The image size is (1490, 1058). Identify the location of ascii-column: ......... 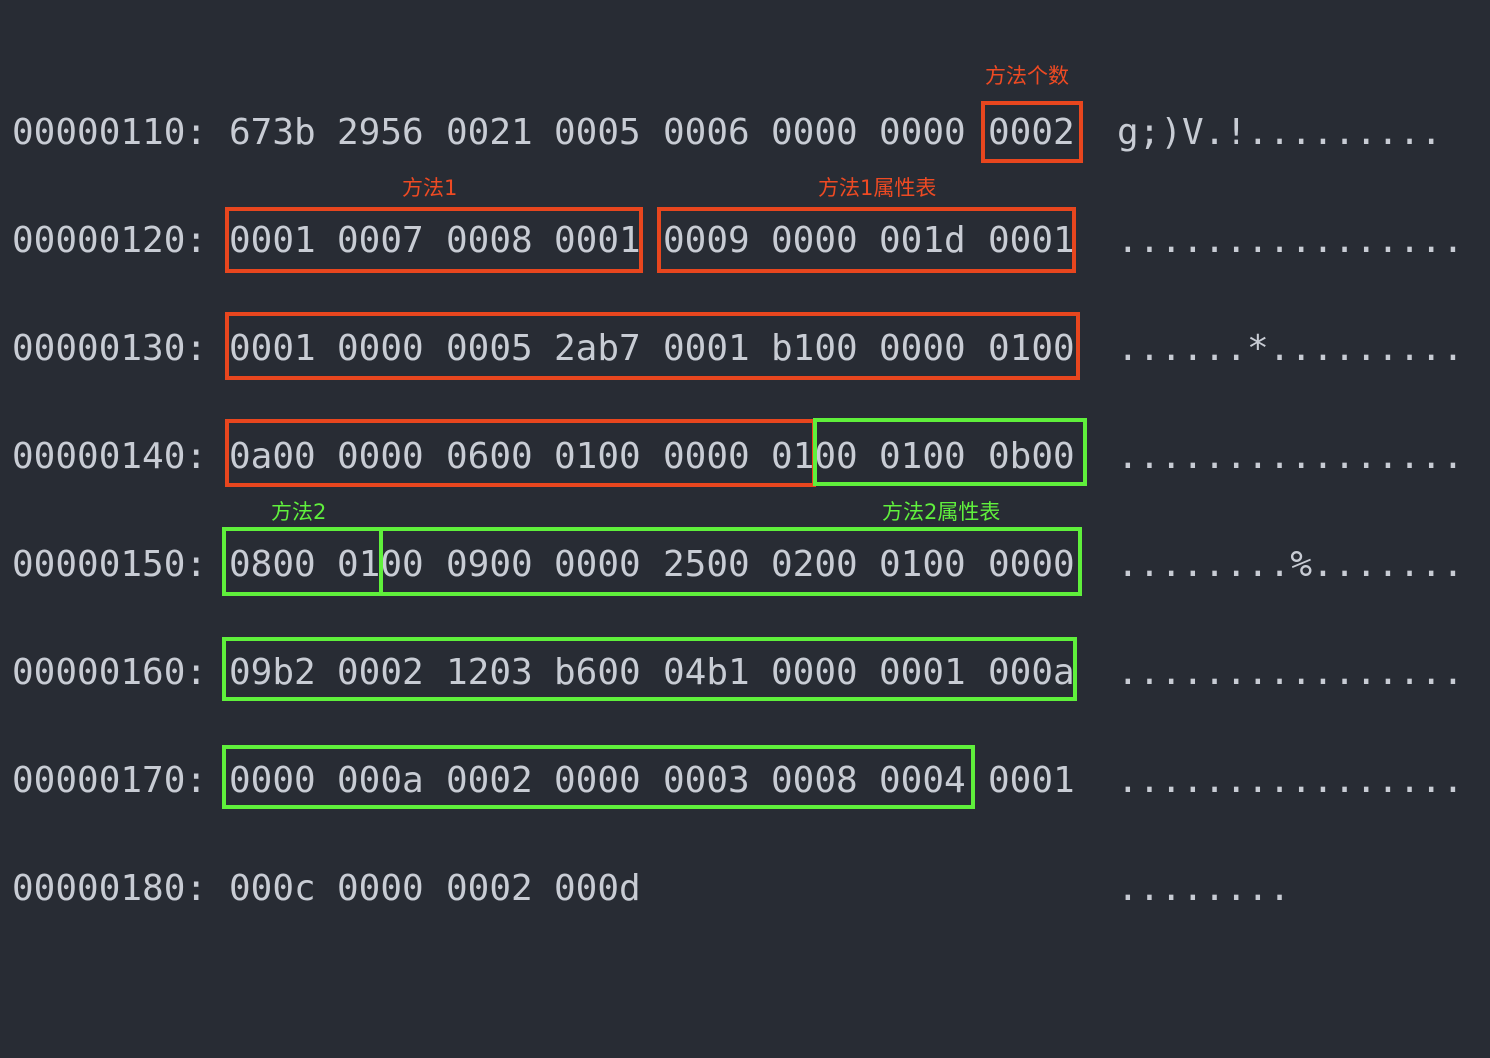
(1204, 888).